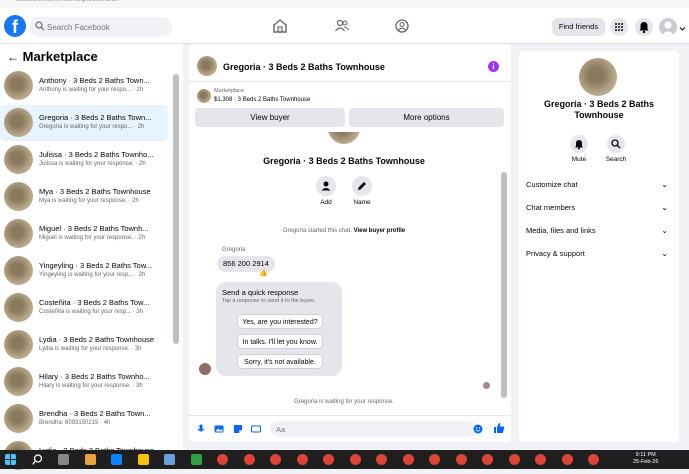 This screenshot has width=689, height=474. Describe the element at coordinates (619, 27) in the screenshot. I see `menu-button` at that location.